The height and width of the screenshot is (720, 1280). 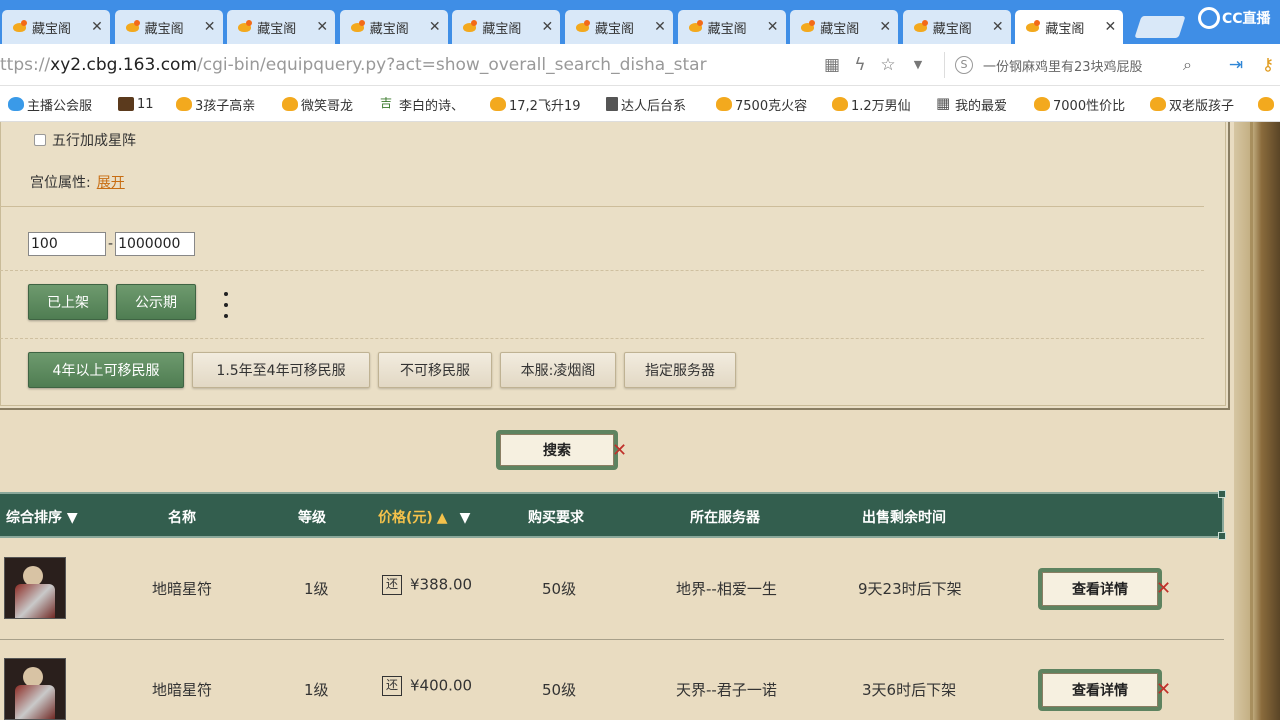 I want to click on search-button: 搜索, so click(x=557, y=450).